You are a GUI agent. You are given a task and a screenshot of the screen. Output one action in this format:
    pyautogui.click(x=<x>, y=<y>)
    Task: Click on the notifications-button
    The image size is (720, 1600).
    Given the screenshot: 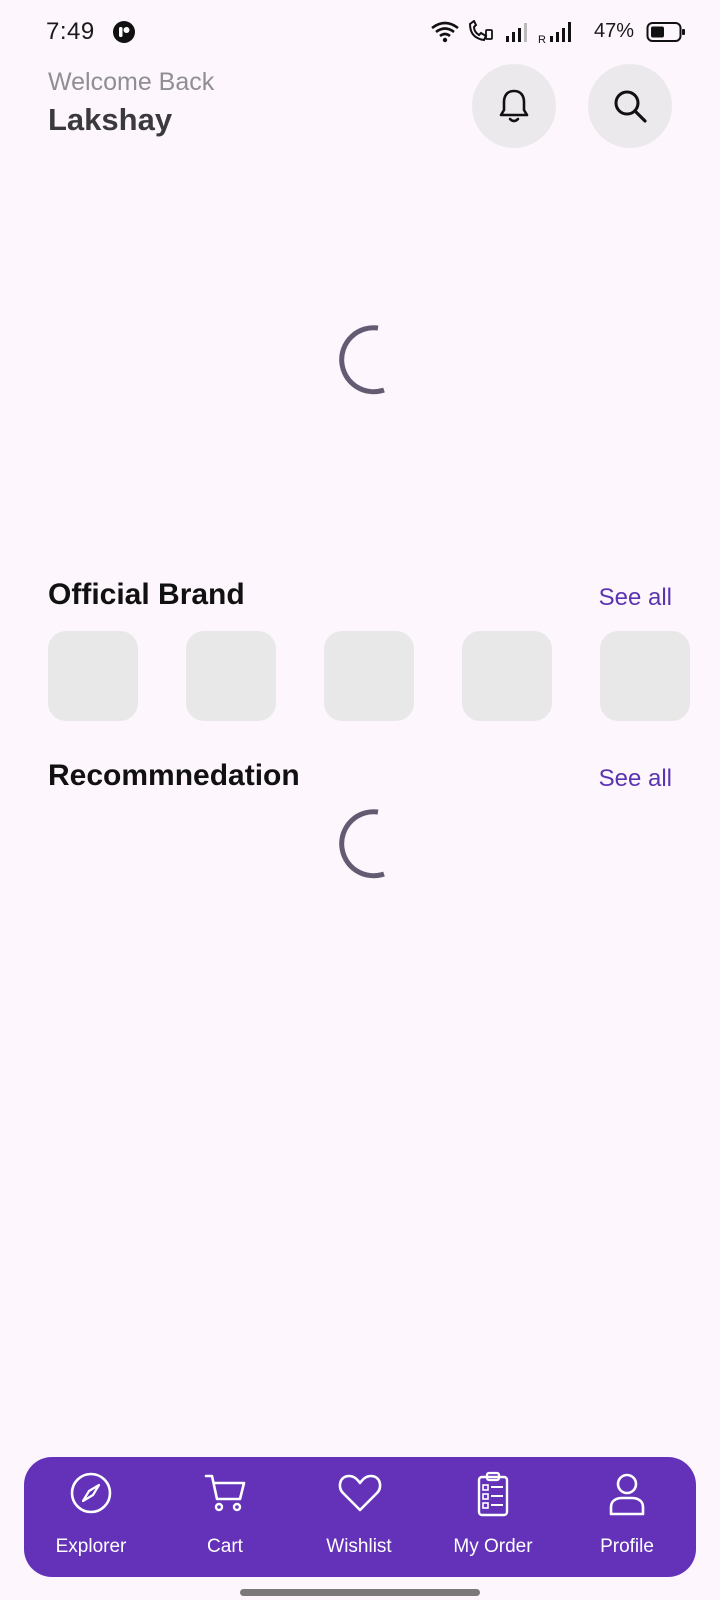 What is the action you would take?
    pyautogui.click(x=514, y=106)
    